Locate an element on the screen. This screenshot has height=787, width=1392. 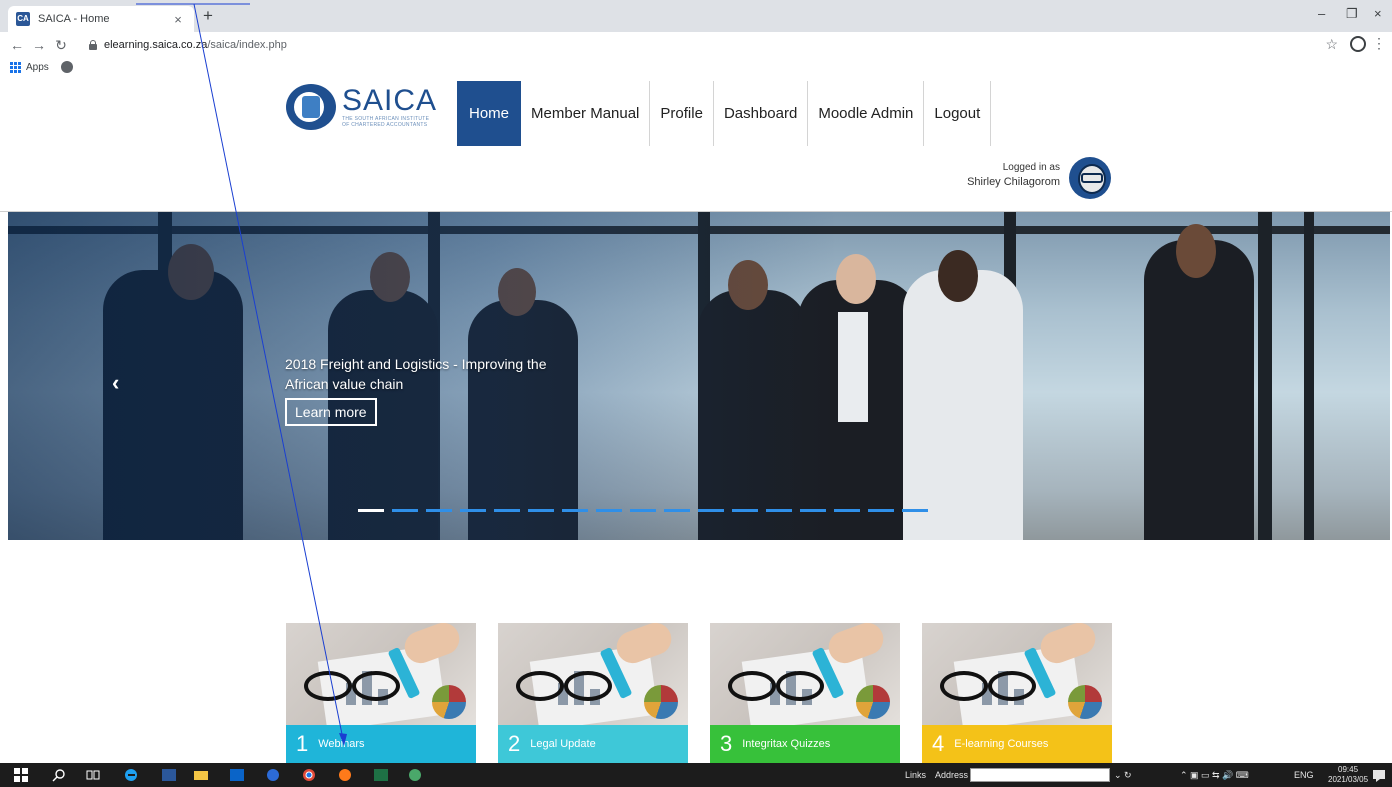
tile-webinars: 1 Webinars is located at coordinates (381, 693).